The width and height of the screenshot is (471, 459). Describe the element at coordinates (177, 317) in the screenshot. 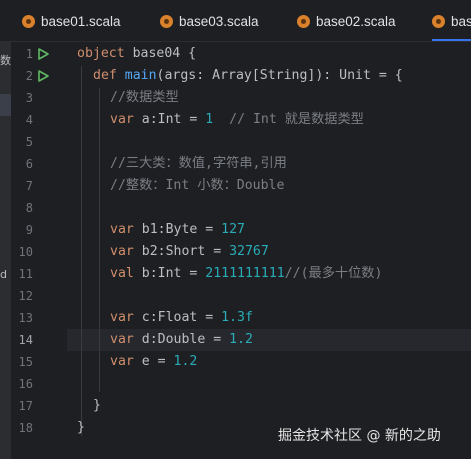

I see `declaration: c:Float =` at that location.